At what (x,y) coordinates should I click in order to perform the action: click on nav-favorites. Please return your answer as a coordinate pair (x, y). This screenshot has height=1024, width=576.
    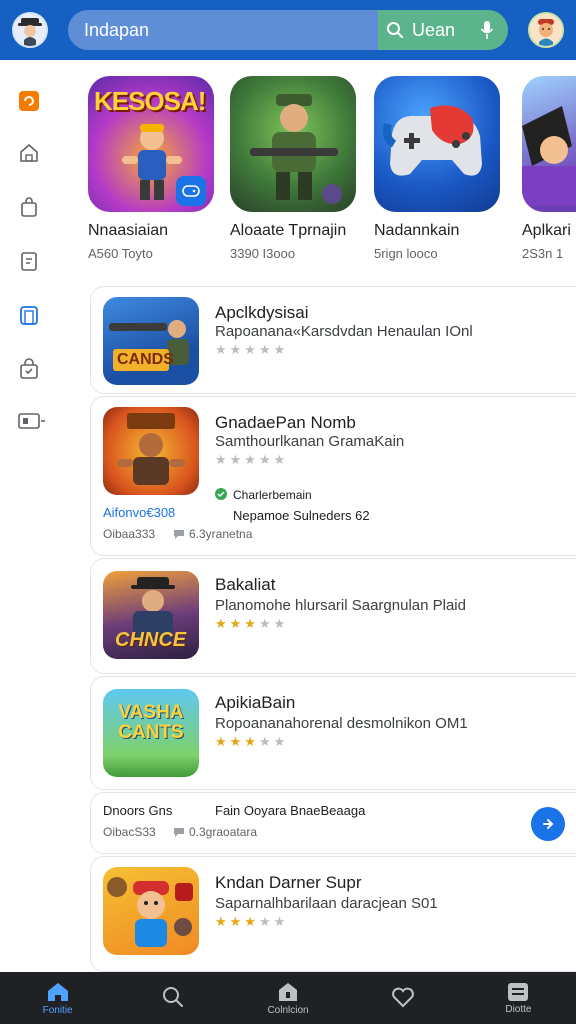
    Looking at the image, I should click on (403, 998).